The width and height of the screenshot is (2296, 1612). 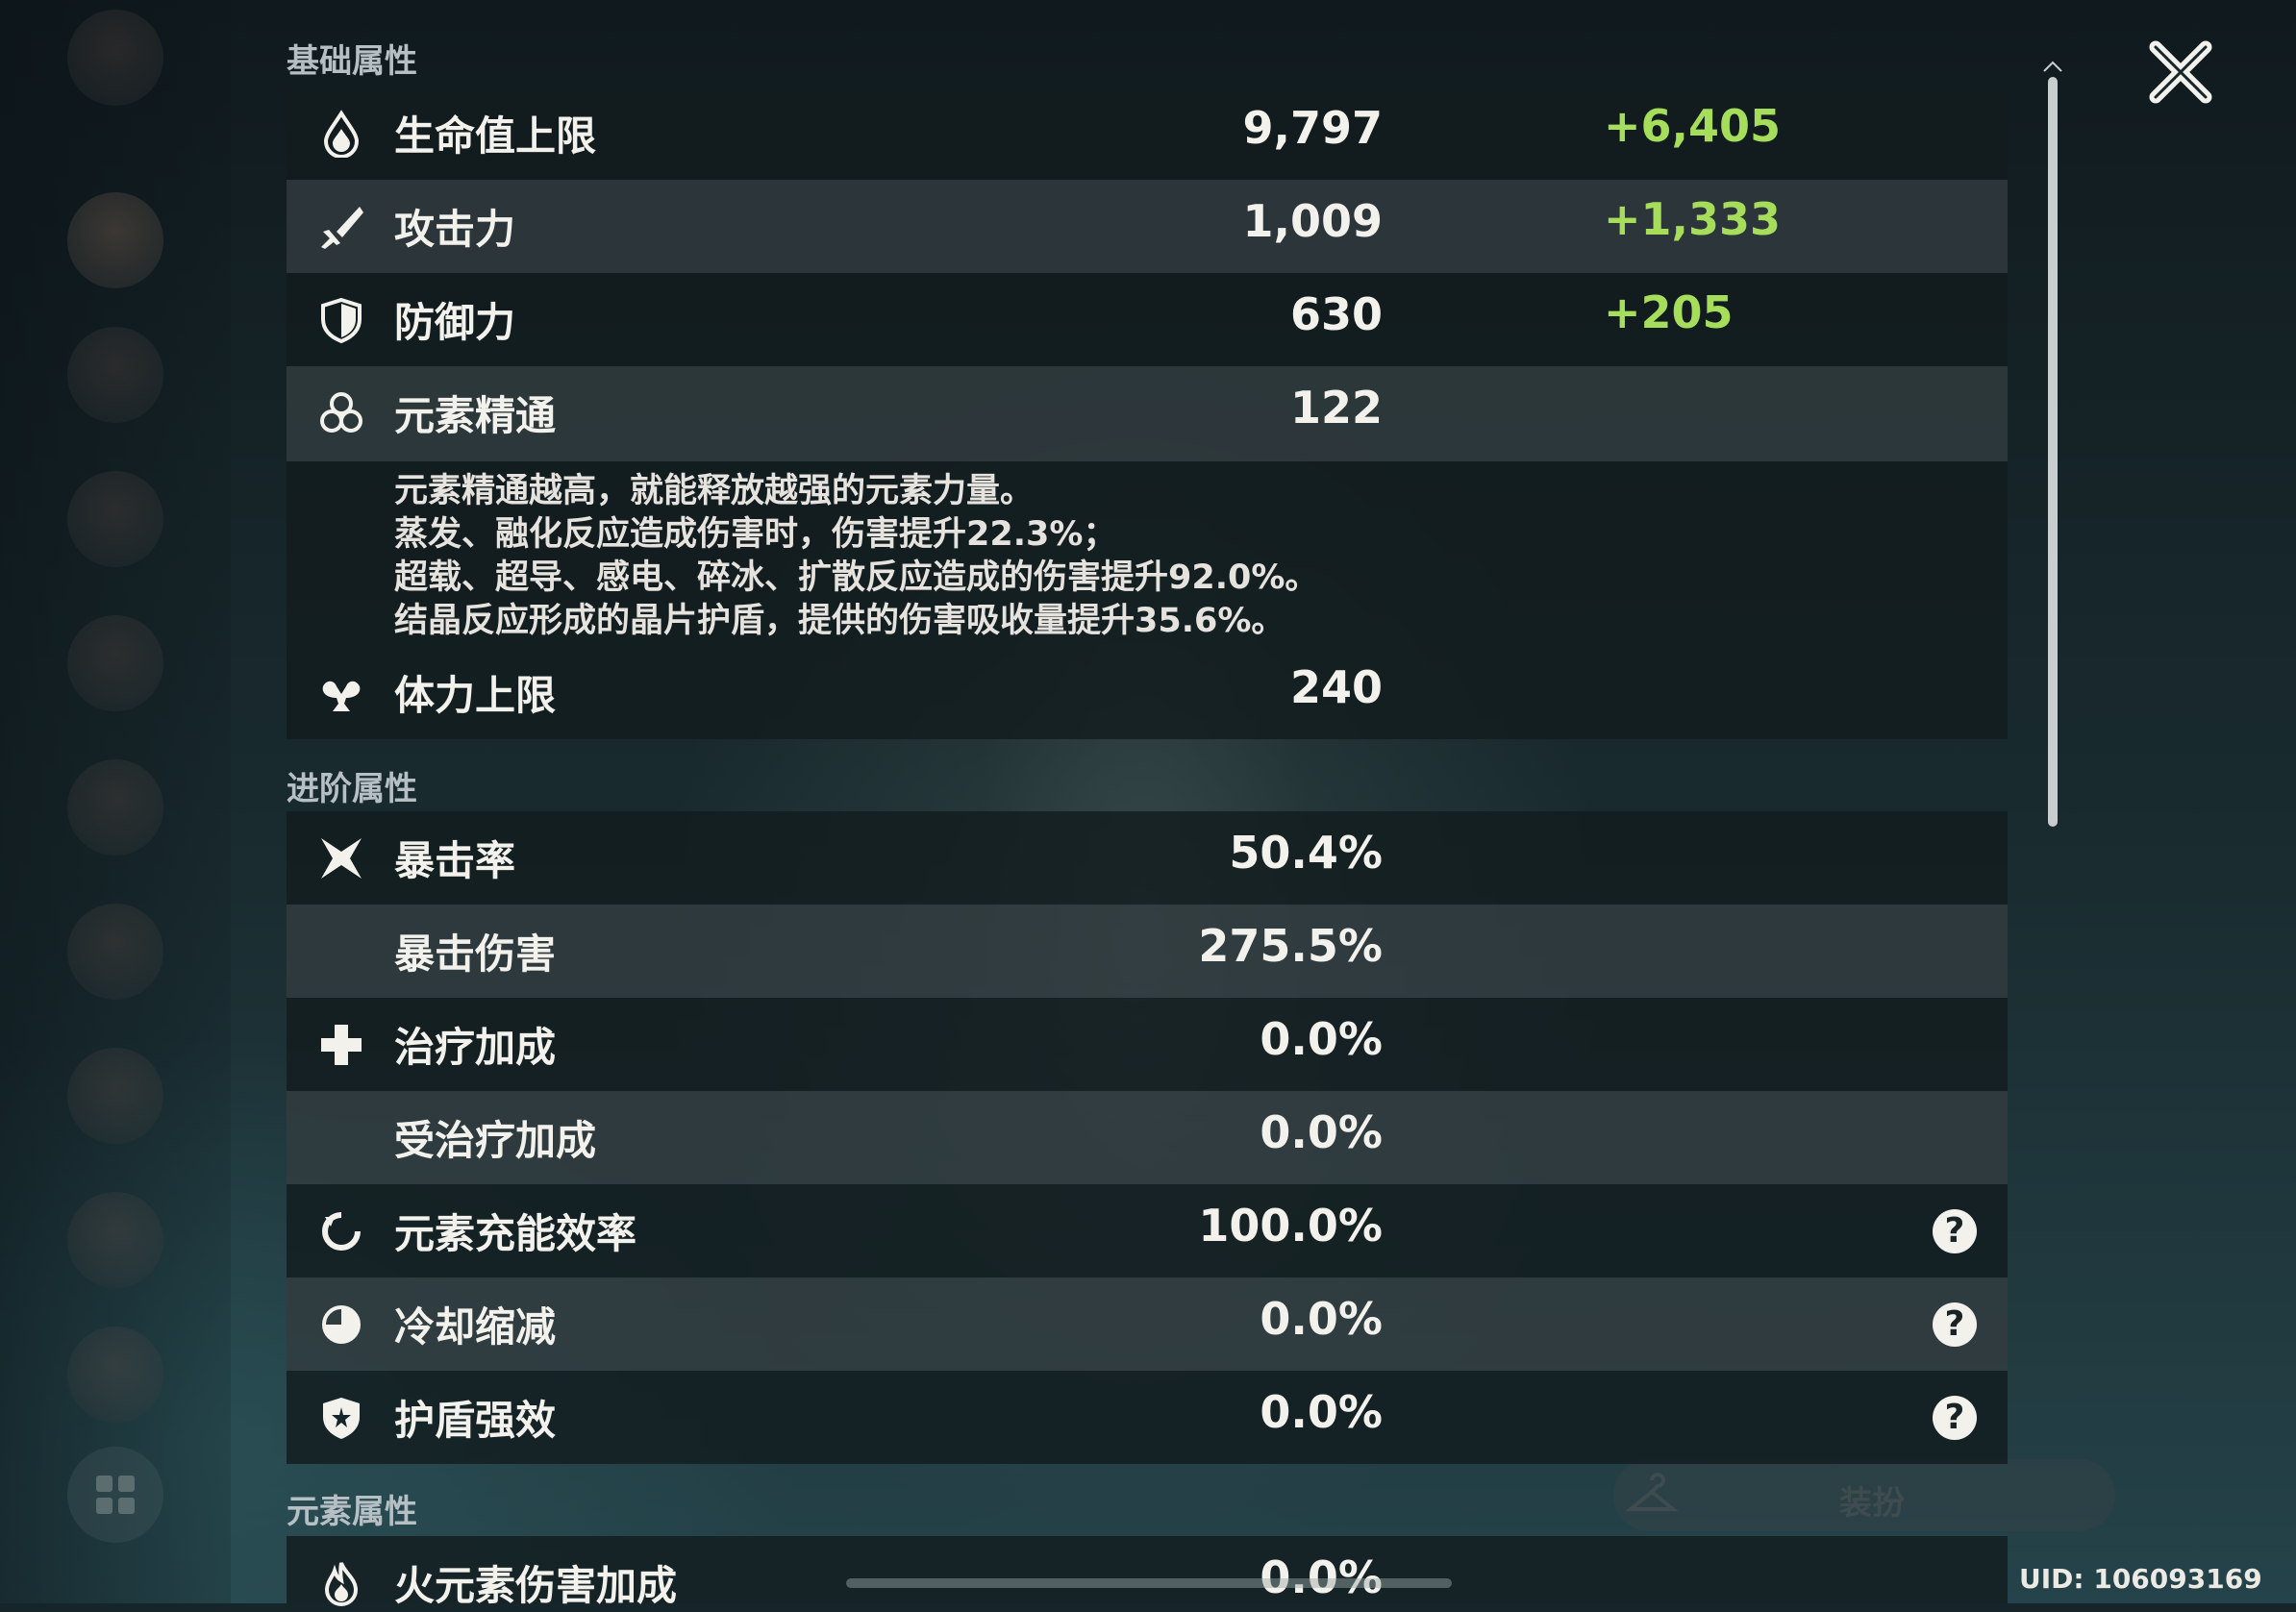 What do you see at coordinates (115, 58) in the screenshot?
I see `sidebar-logo` at bounding box center [115, 58].